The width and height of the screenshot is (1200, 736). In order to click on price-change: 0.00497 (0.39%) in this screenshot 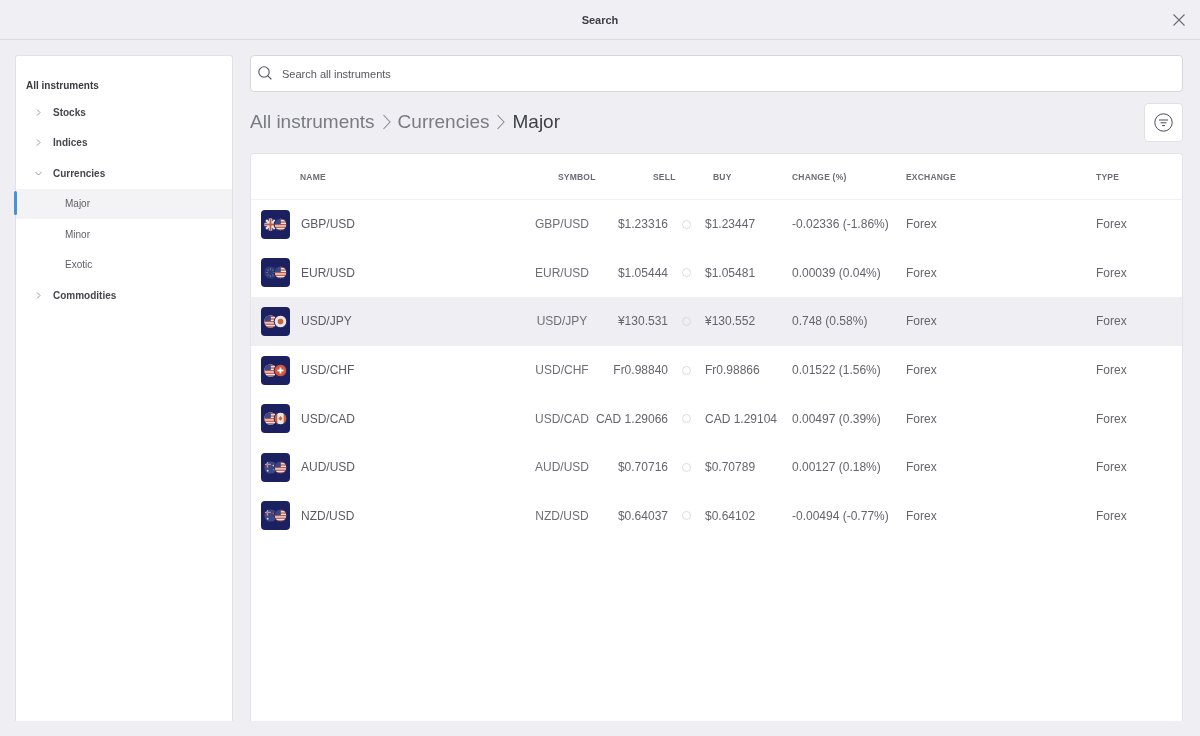, I will do `click(836, 418)`.